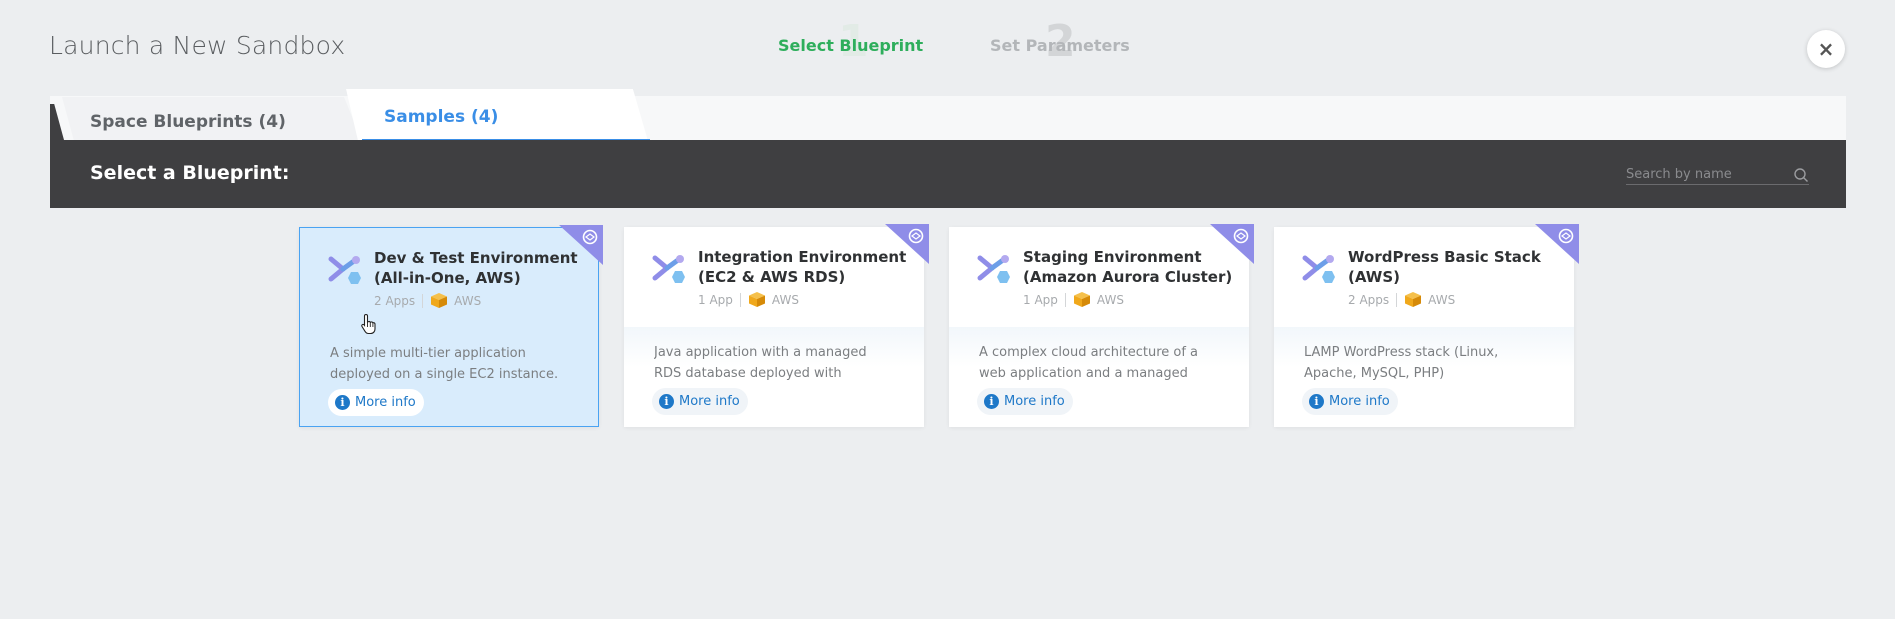 This screenshot has height=619, width=1895. I want to click on wizard-steps: 1 Select Blueprint 2 Set Parameters, so click(970, 43).